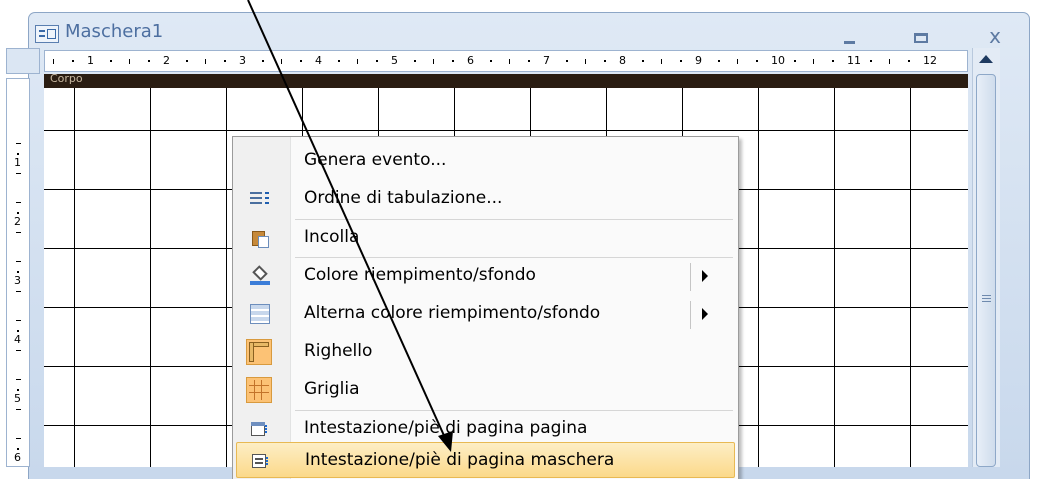 This screenshot has width=1038, height=479. Describe the element at coordinates (849, 36) in the screenshot. I see `minimize-button` at that location.